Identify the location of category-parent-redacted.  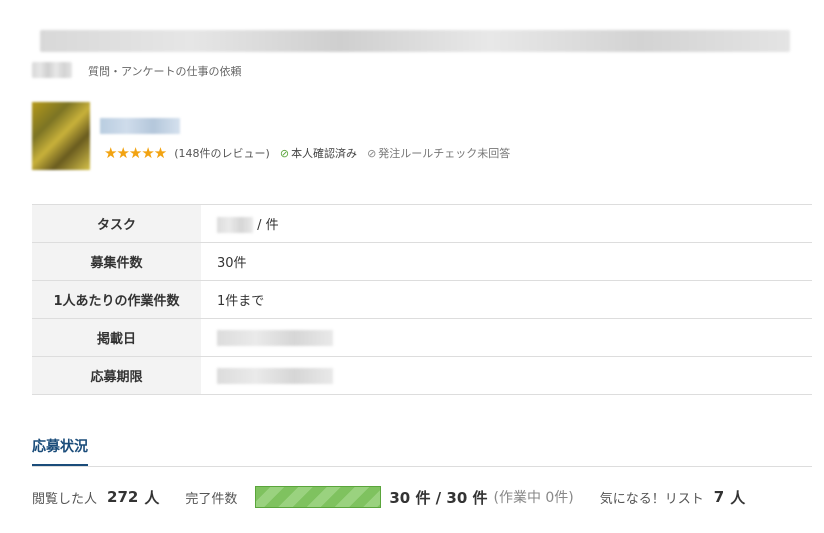
(52, 70).